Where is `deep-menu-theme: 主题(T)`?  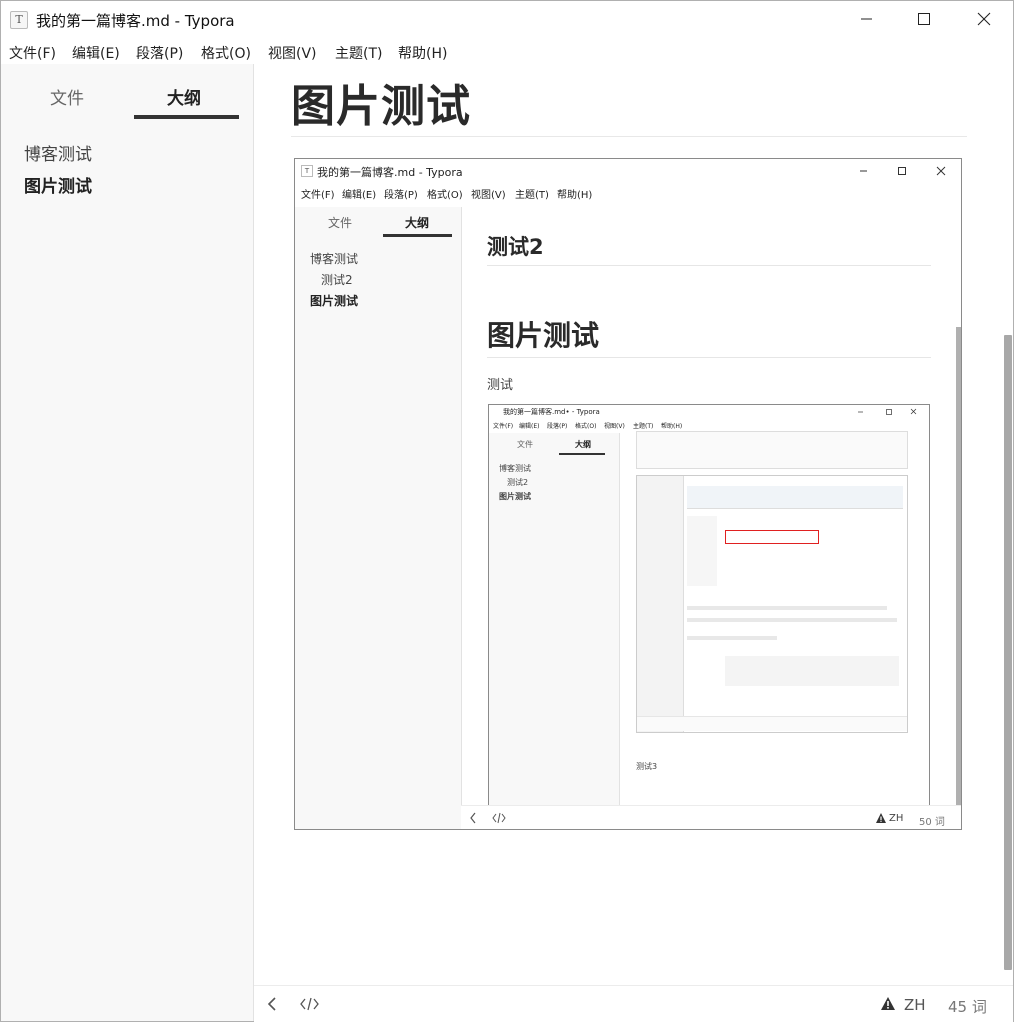
deep-menu-theme: 主题(T) is located at coordinates (643, 426).